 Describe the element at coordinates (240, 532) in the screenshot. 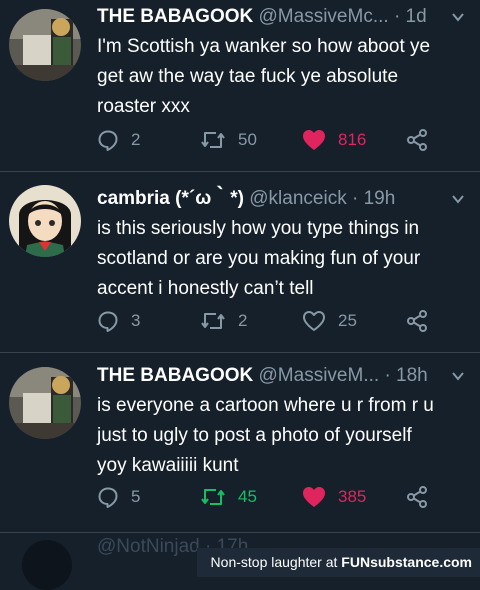

I see `divider` at that location.